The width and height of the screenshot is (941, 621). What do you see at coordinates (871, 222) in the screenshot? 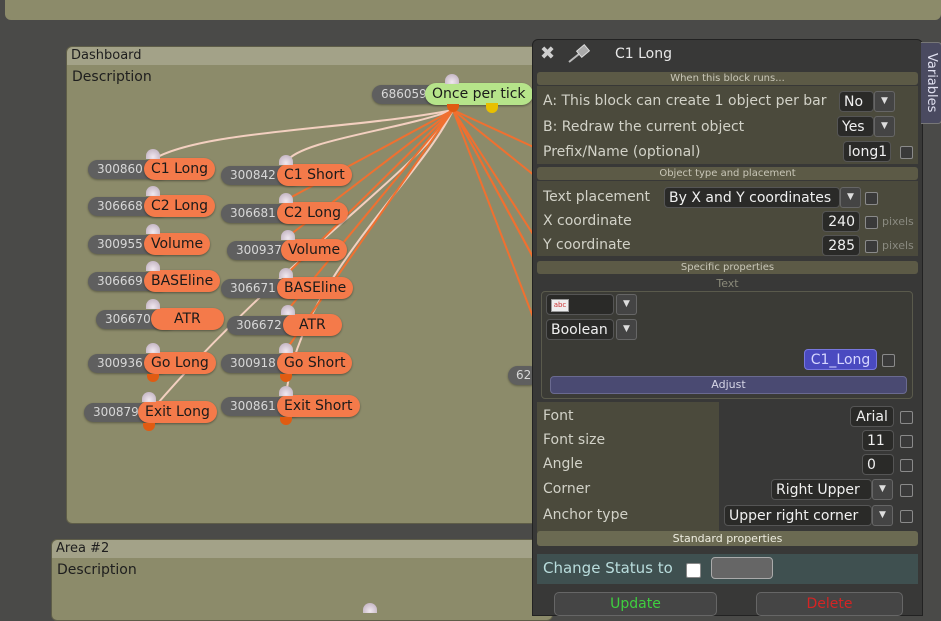
I see `x-coordinate-checkbox` at bounding box center [871, 222].